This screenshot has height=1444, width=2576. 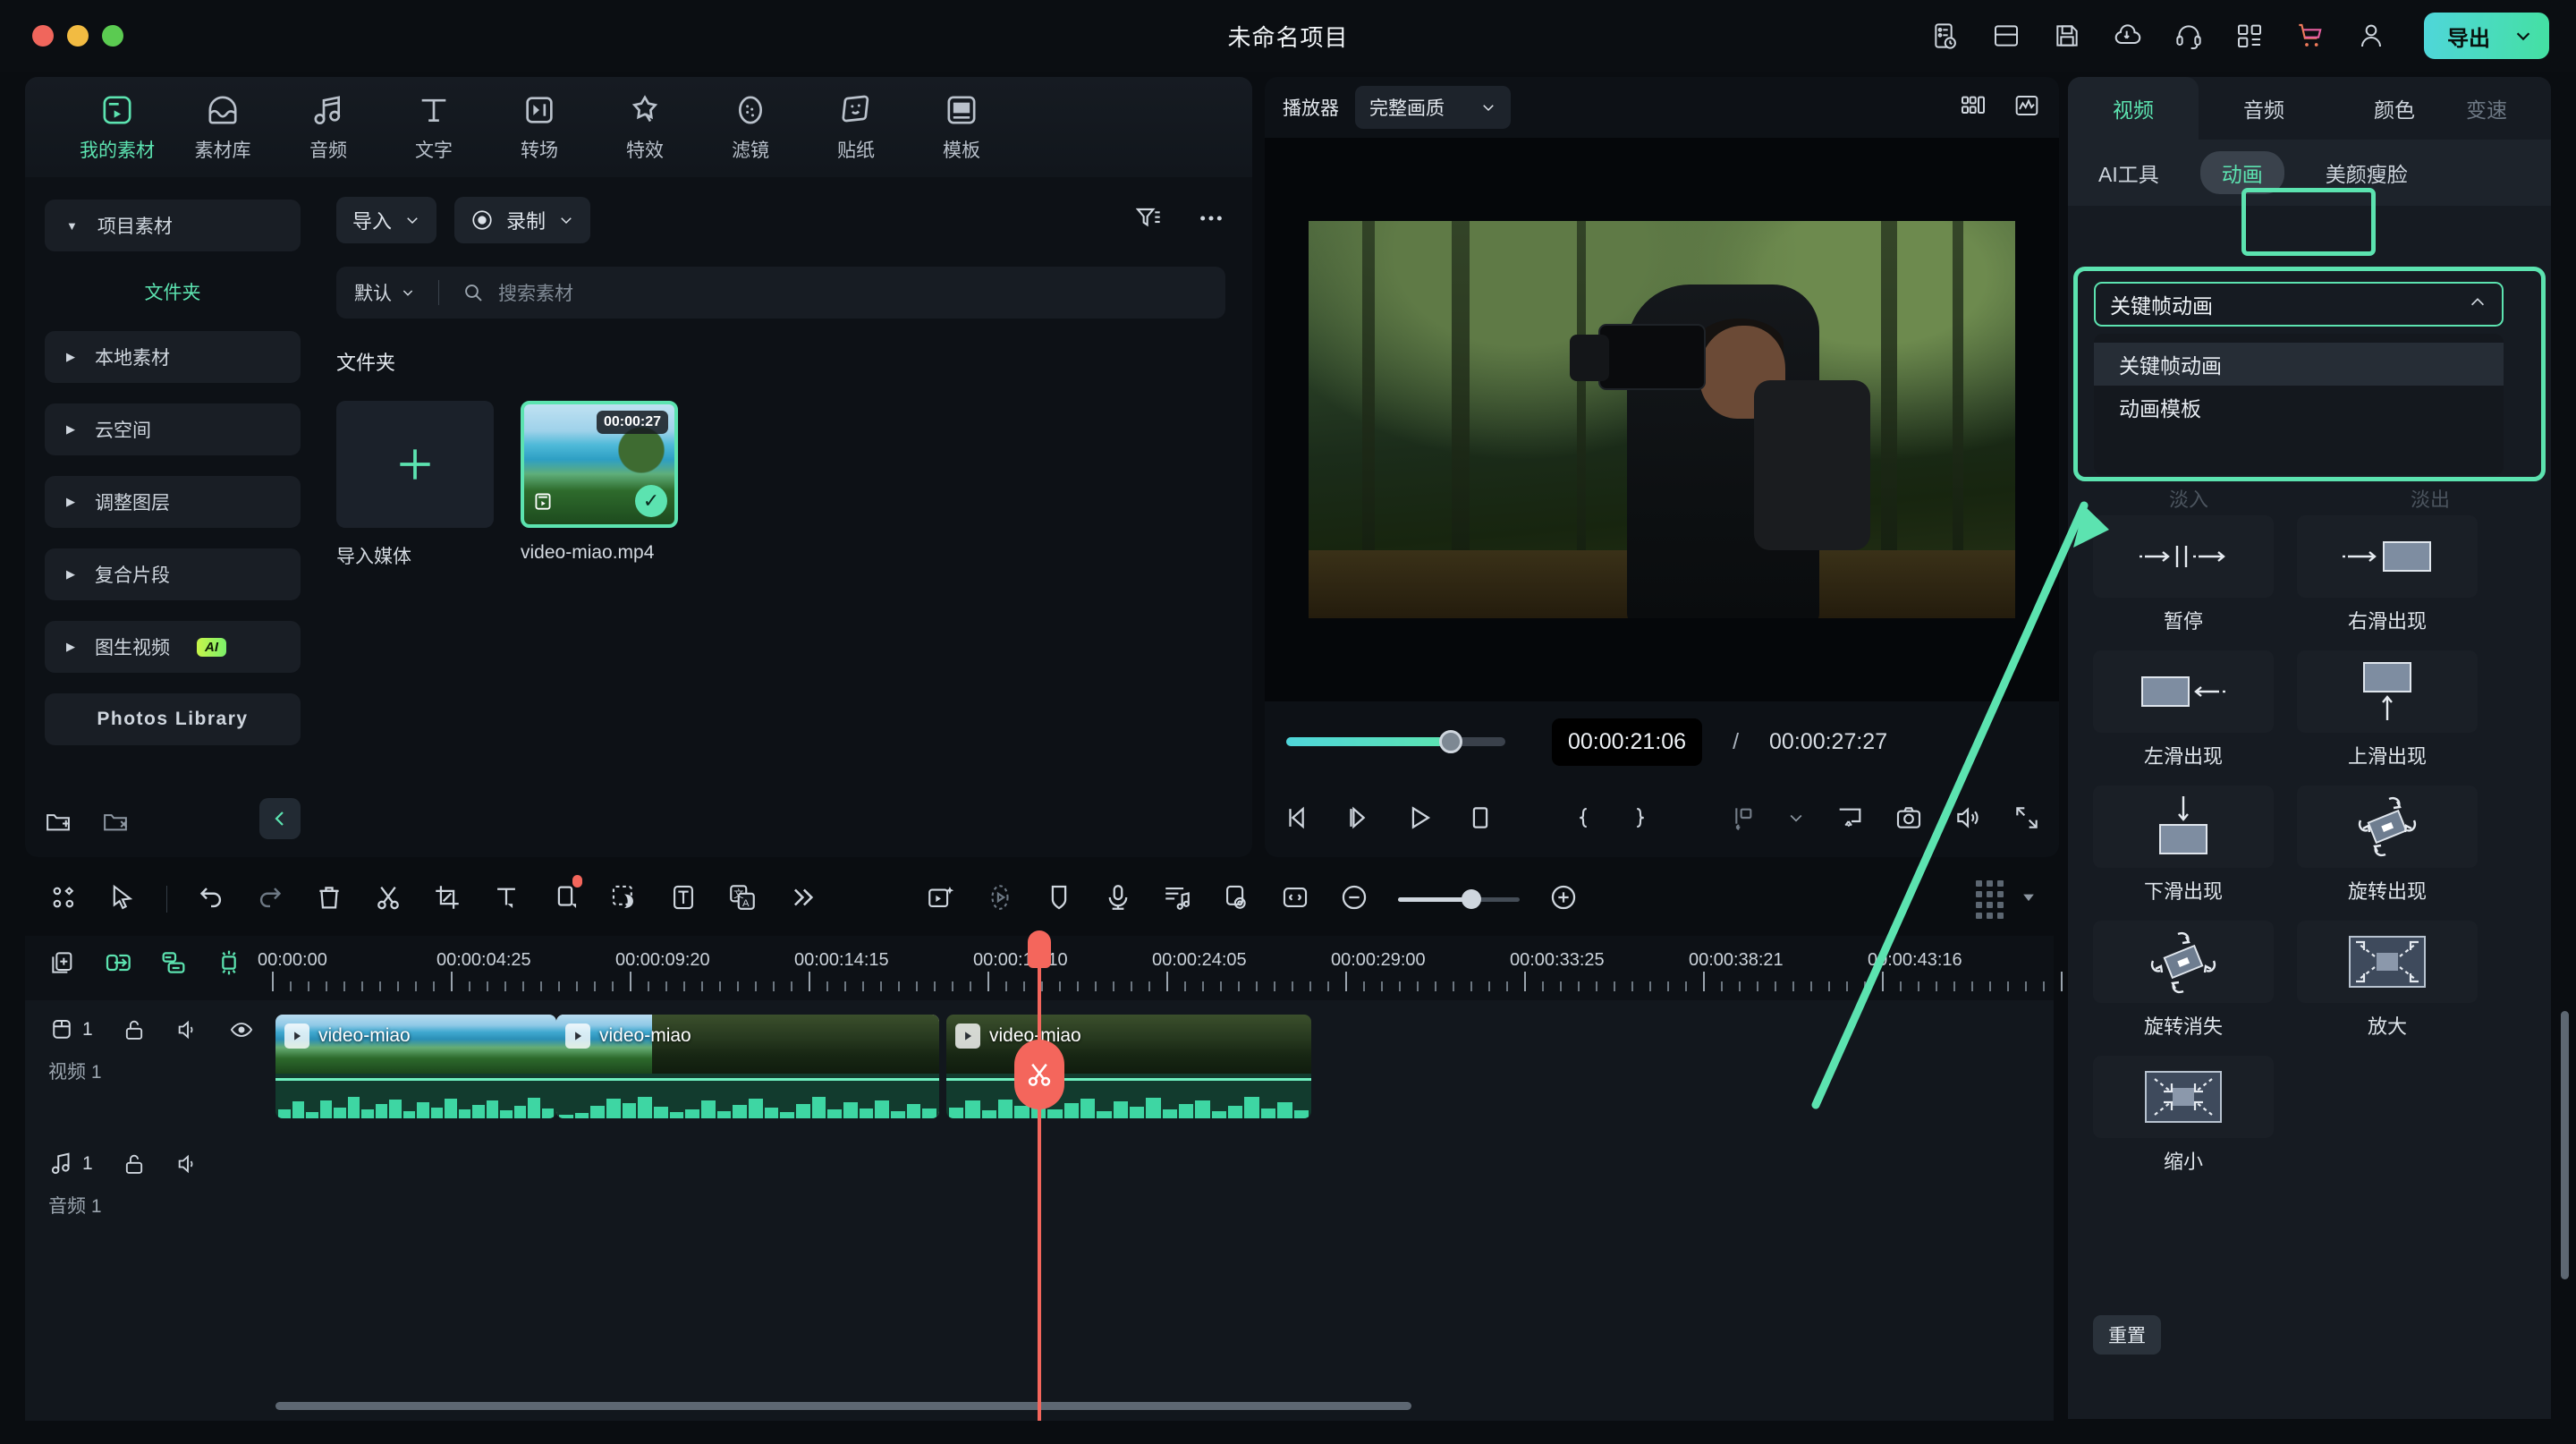 I want to click on sidebar-item-image-to-video: ▶ 图生视频 AI, so click(x=173, y=647).